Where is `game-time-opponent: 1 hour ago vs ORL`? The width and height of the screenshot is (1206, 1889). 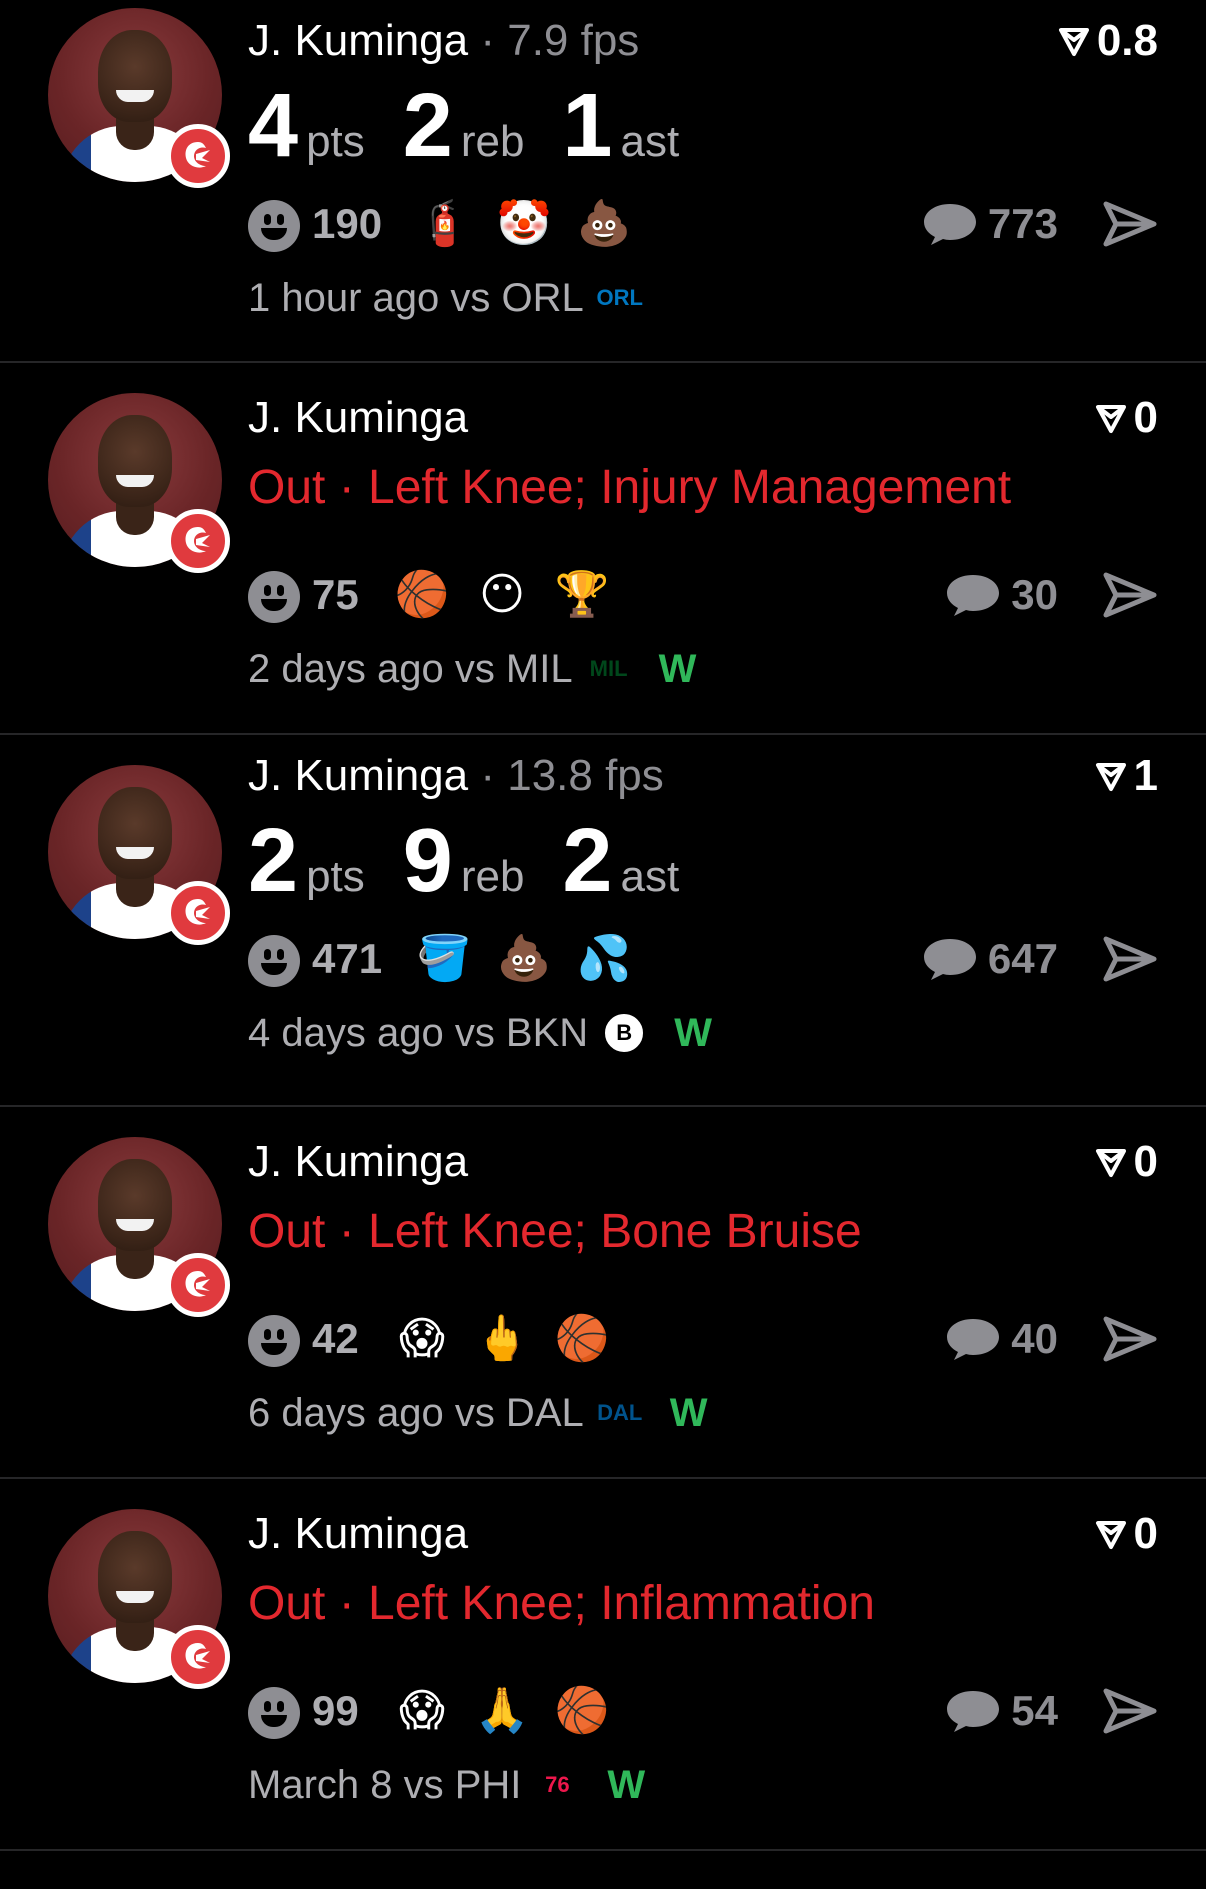 game-time-opponent: 1 hour ago vs ORL is located at coordinates (416, 298).